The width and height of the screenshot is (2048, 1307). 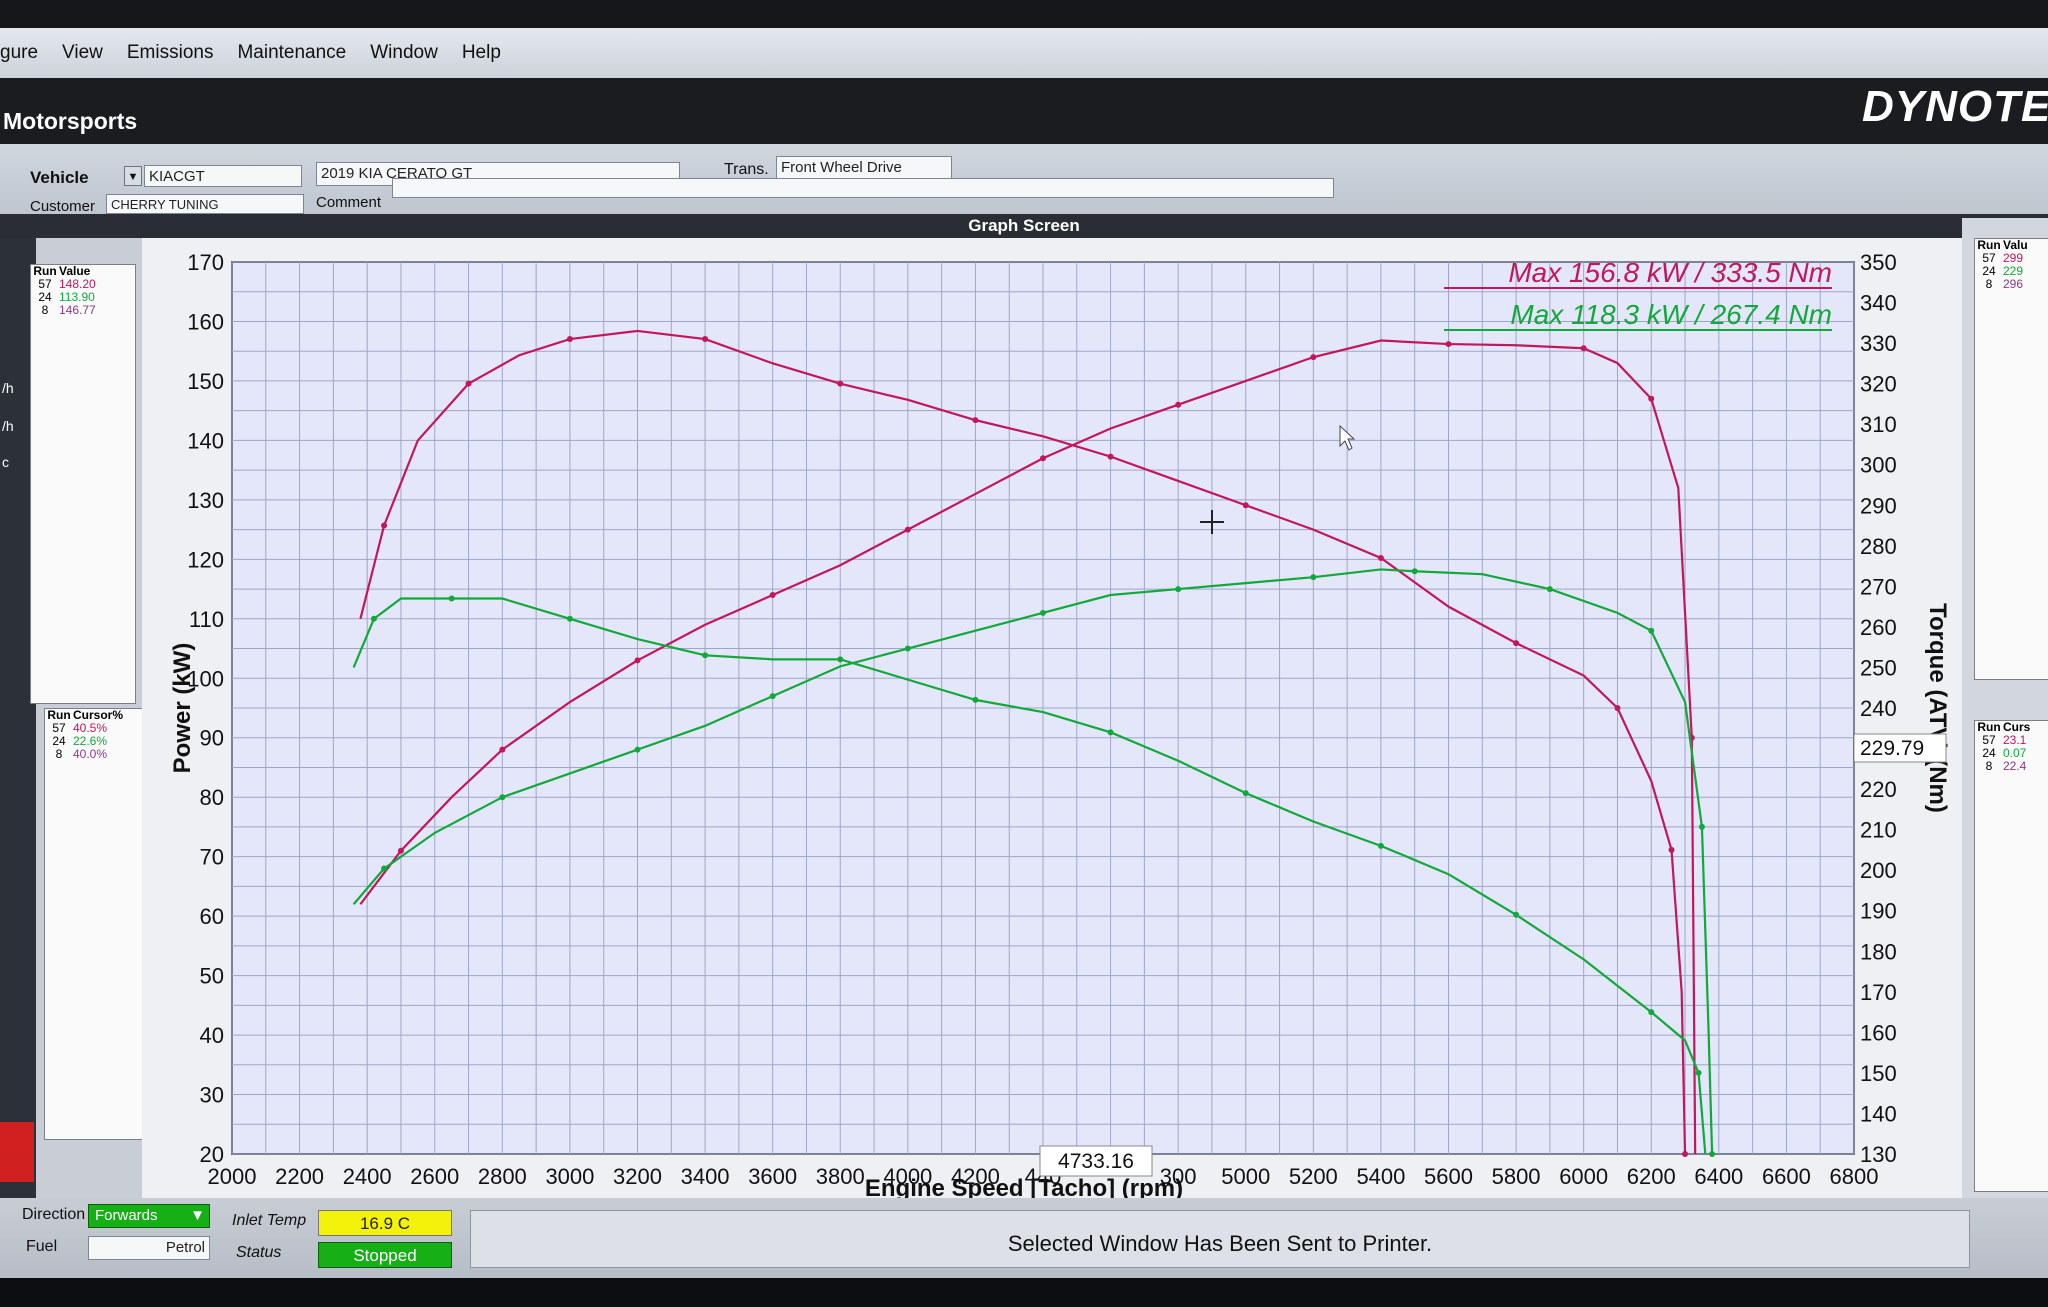 What do you see at coordinates (1516, 1176) in the screenshot?
I see `x-tick-label: 5800` at bounding box center [1516, 1176].